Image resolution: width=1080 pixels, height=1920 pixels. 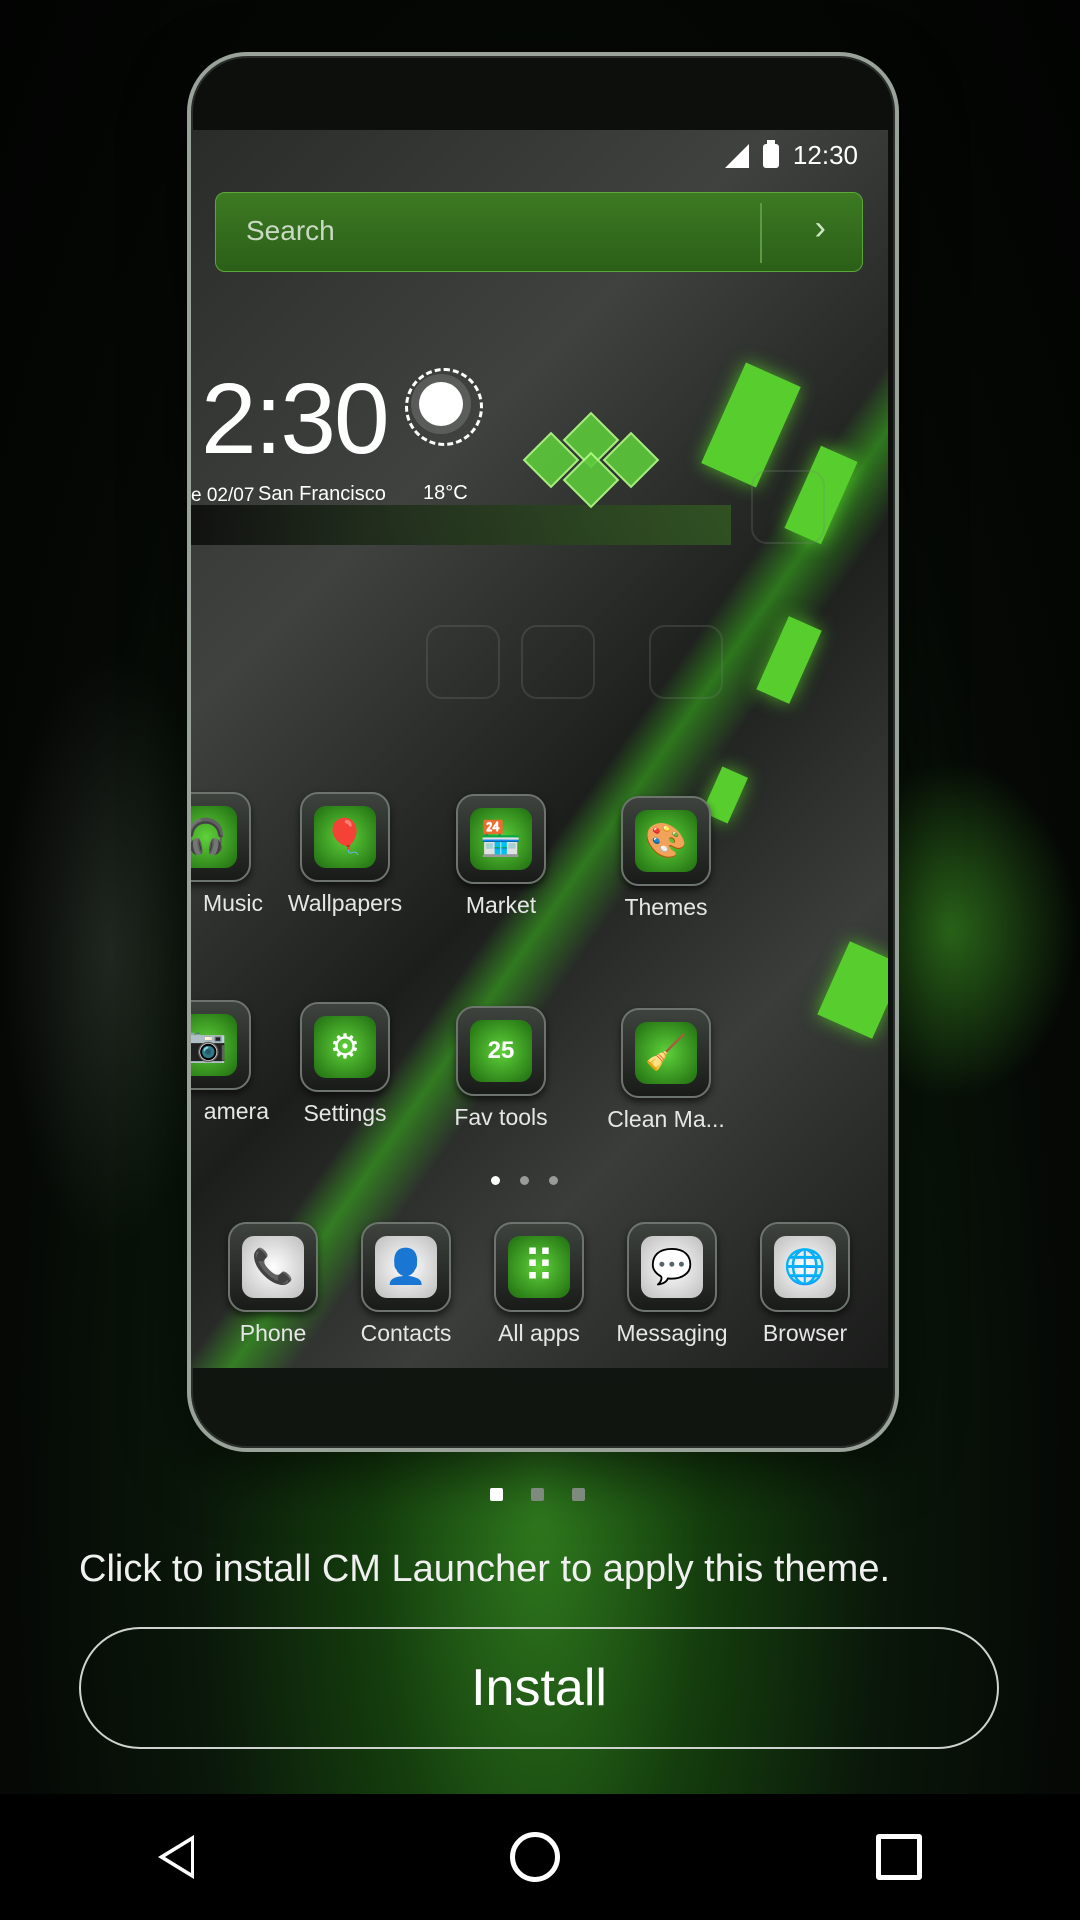 I want to click on dock-browser: 🌐 Browser, so click(x=805, y=1284).